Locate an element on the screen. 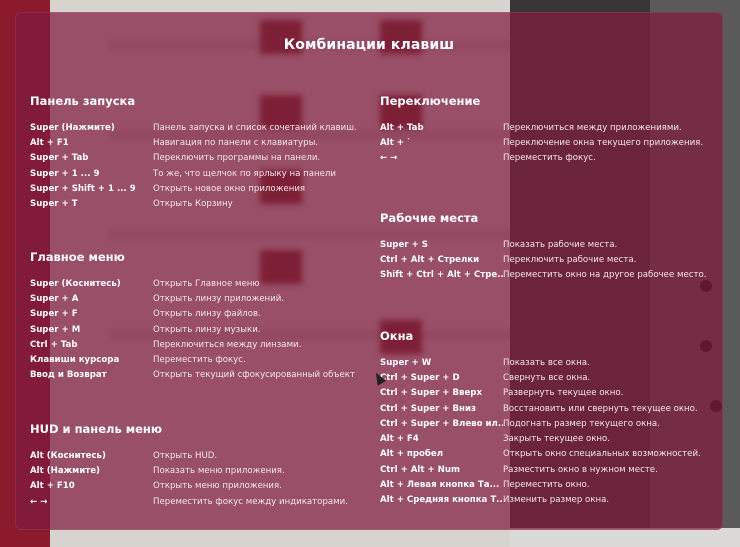  shortcut-key: Ctrl + Super + Вверх is located at coordinates (431, 393).